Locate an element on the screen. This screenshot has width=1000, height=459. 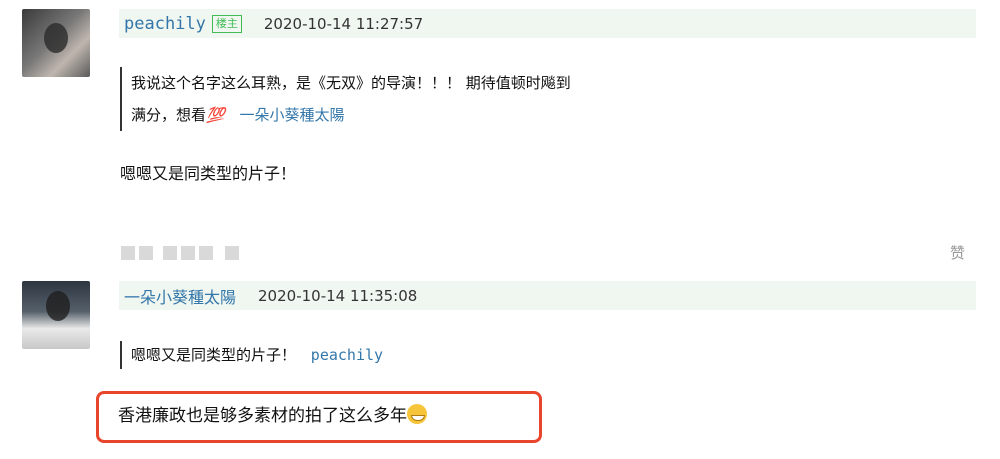
quote-line-text: 嗯嗯又是同类型的片子！ is located at coordinates (214, 355).